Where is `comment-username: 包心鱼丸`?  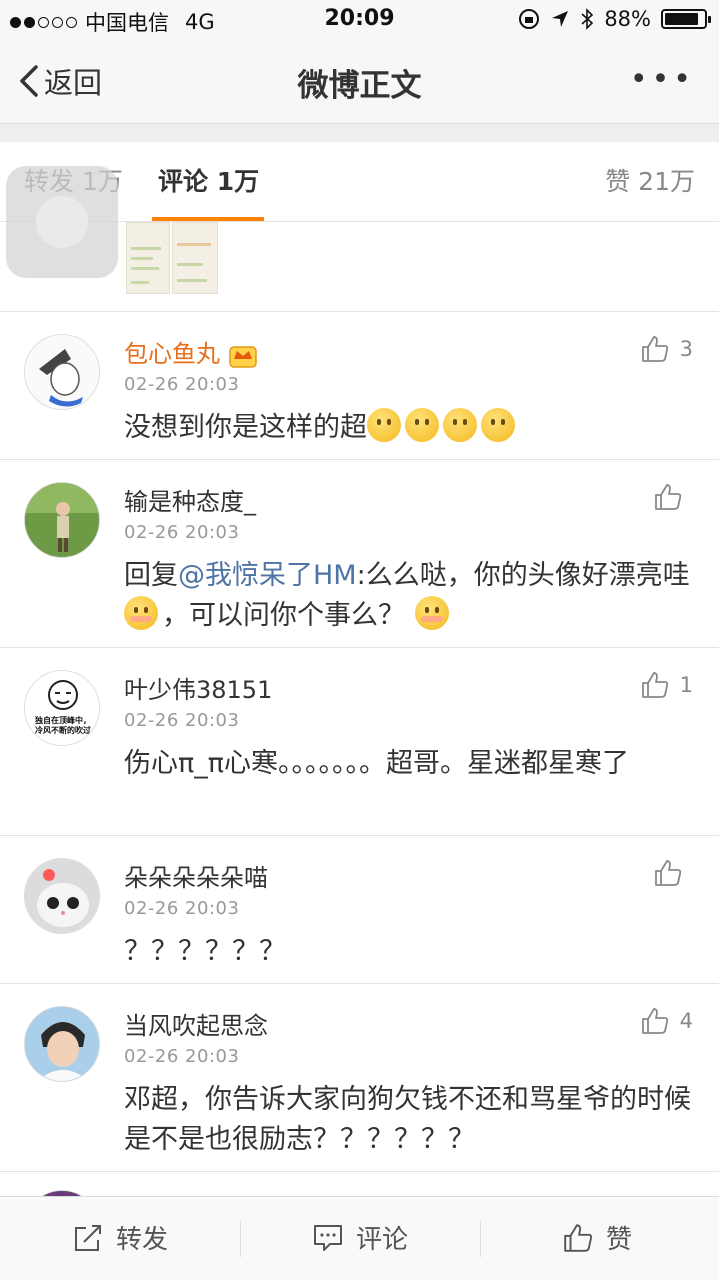 comment-username: 包心鱼丸 is located at coordinates (191, 351).